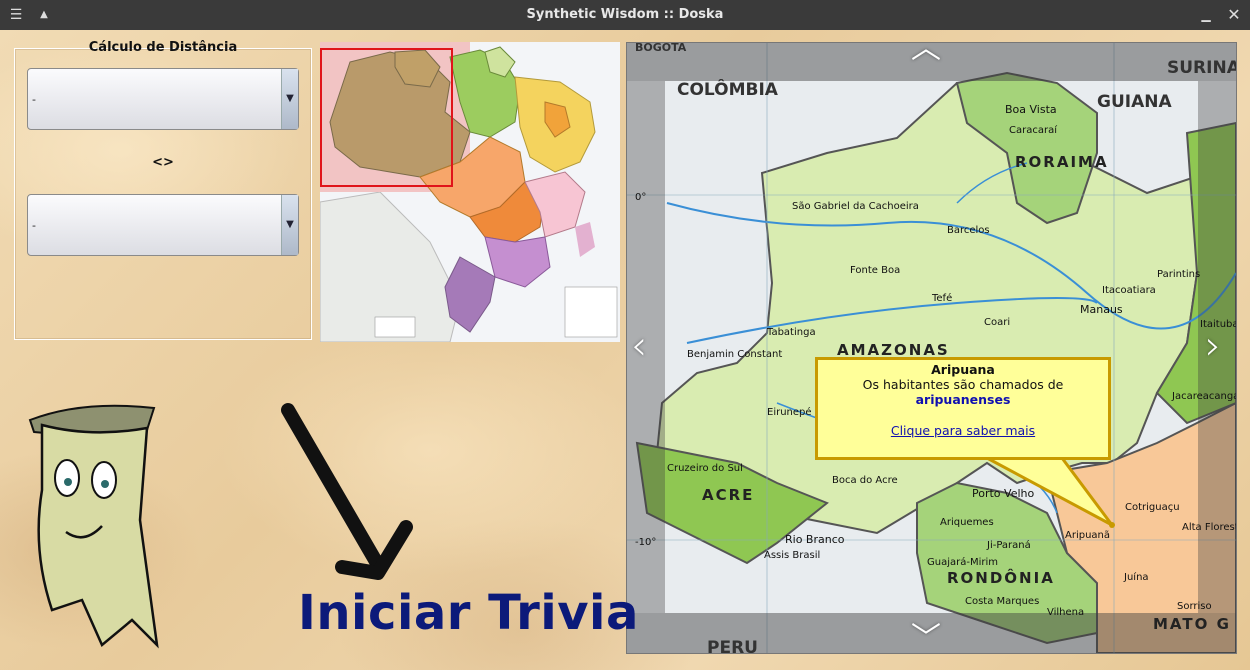 The height and width of the screenshot is (670, 1250). I want to click on from-city-select: - ▼, so click(163, 99).